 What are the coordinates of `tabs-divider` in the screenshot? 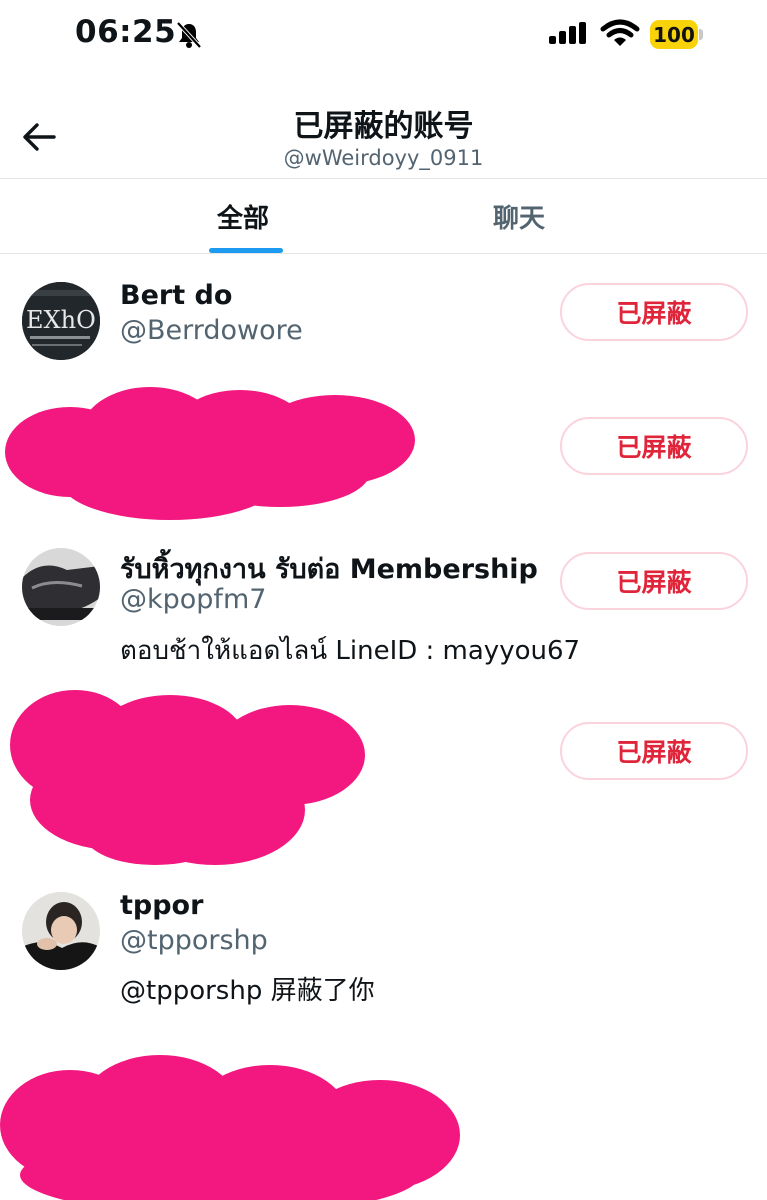 It's located at (383, 253).